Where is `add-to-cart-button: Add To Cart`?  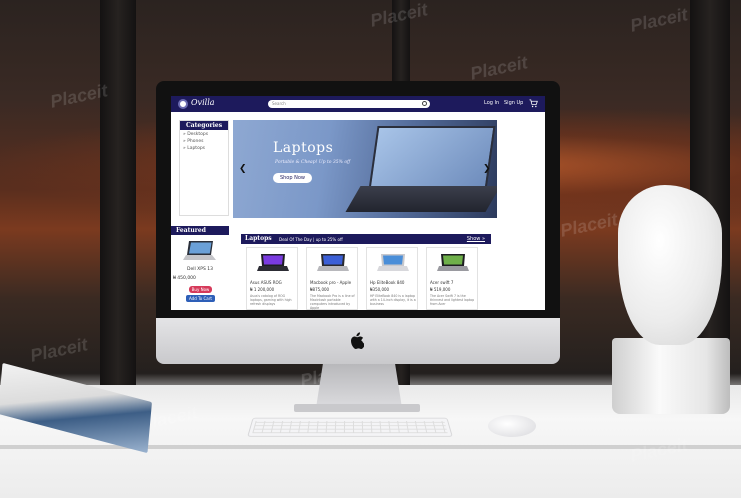 add-to-cart-button: Add To Cart is located at coordinates (200, 298).